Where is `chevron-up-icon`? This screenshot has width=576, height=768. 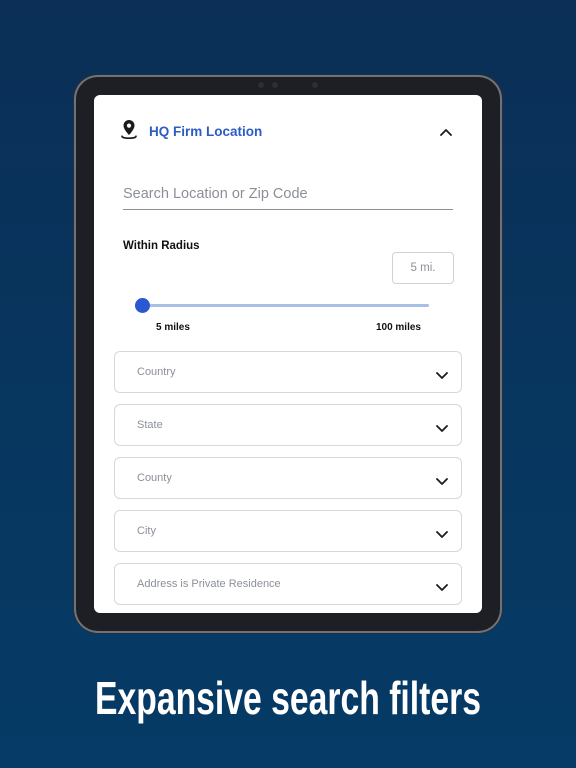 chevron-up-icon is located at coordinates (446, 132).